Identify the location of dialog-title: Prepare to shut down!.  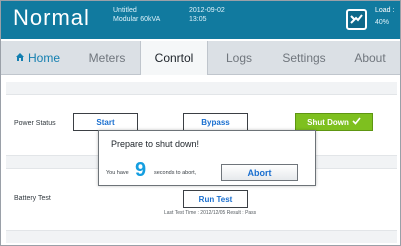
(155, 144).